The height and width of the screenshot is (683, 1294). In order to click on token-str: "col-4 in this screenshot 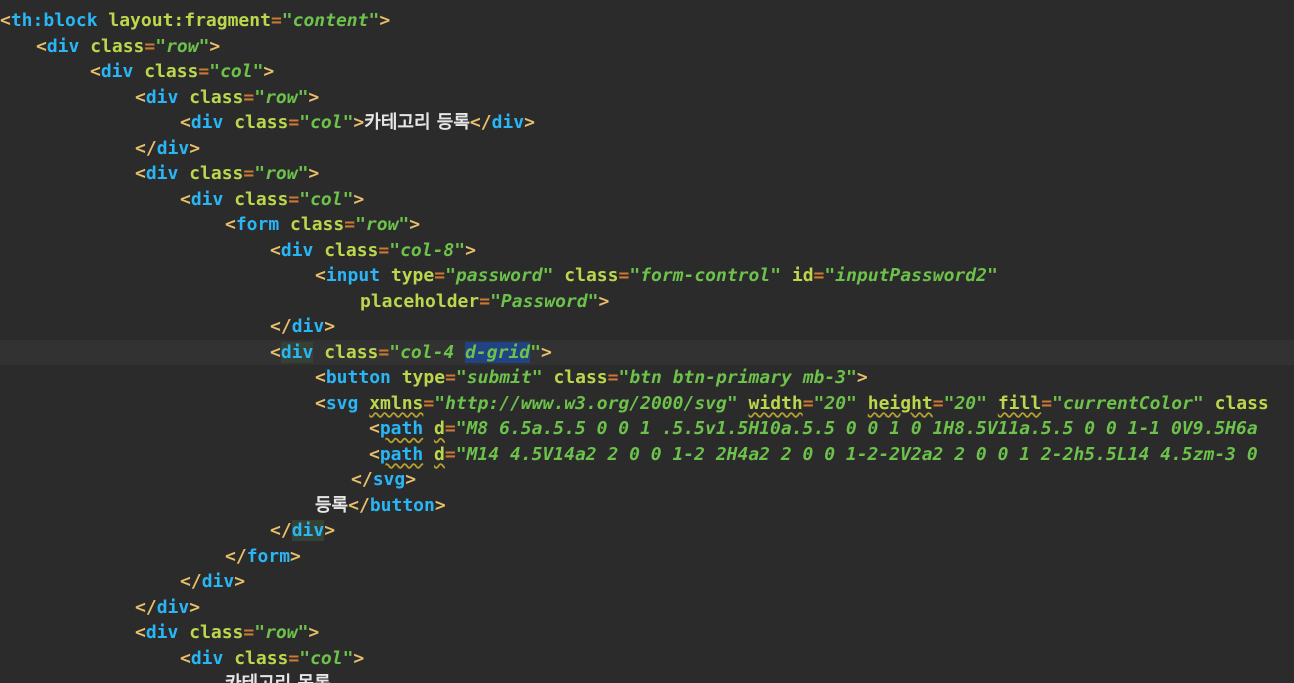, I will do `click(427, 352)`.